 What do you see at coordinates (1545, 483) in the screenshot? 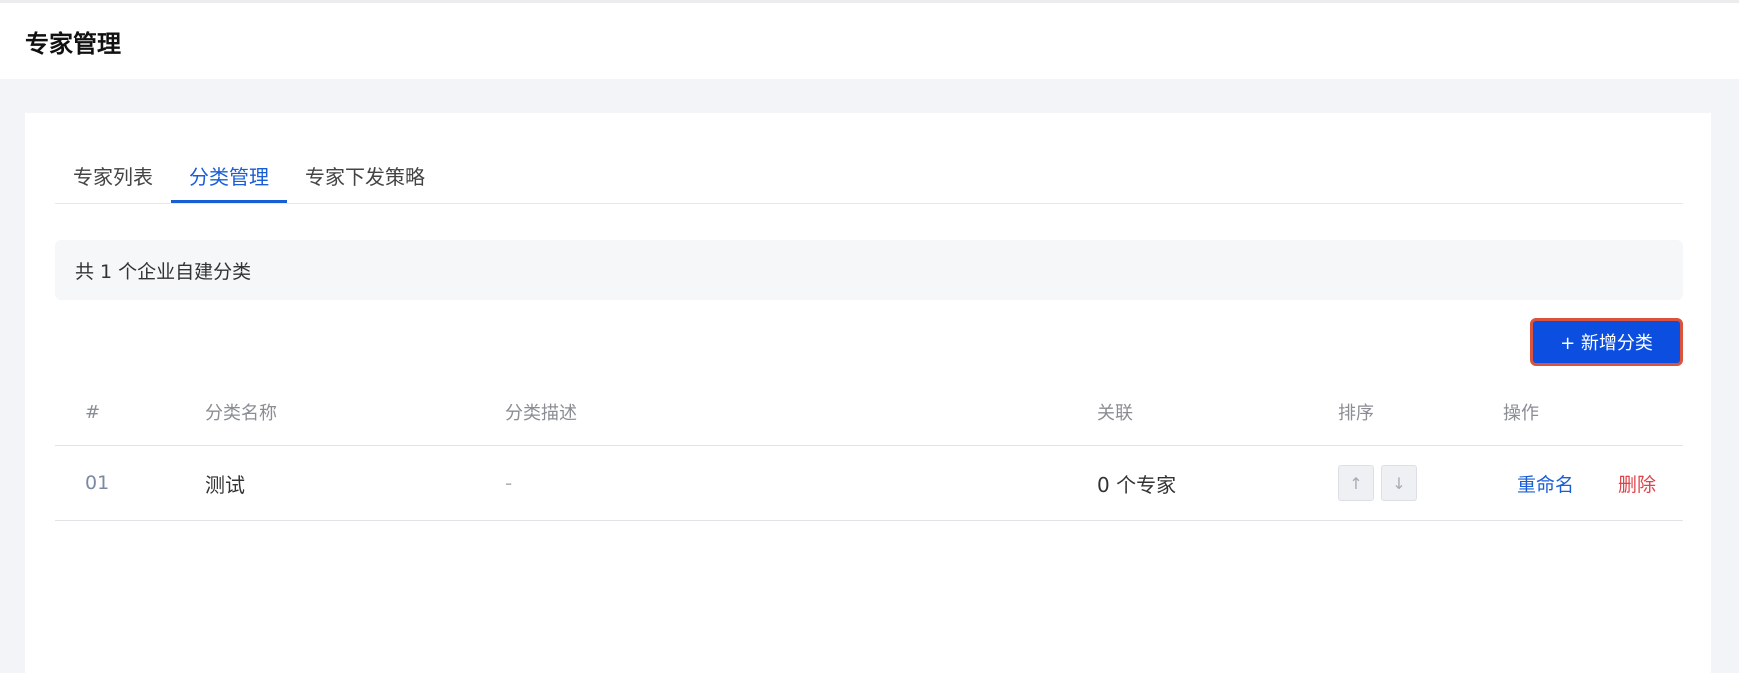
I see `rename-link: 重命名` at bounding box center [1545, 483].